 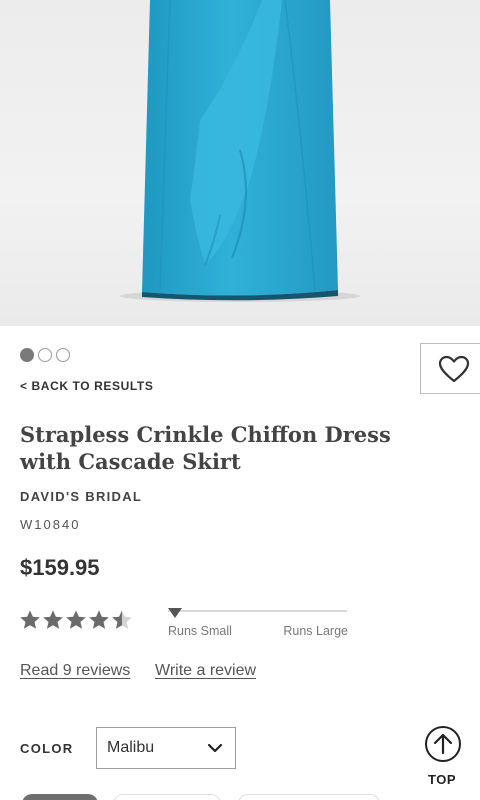 What do you see at coordinates (258, 624) in the screenshot?
I see `fit-scale: Runs Small Runs Large` at bounding box center [258, 624].